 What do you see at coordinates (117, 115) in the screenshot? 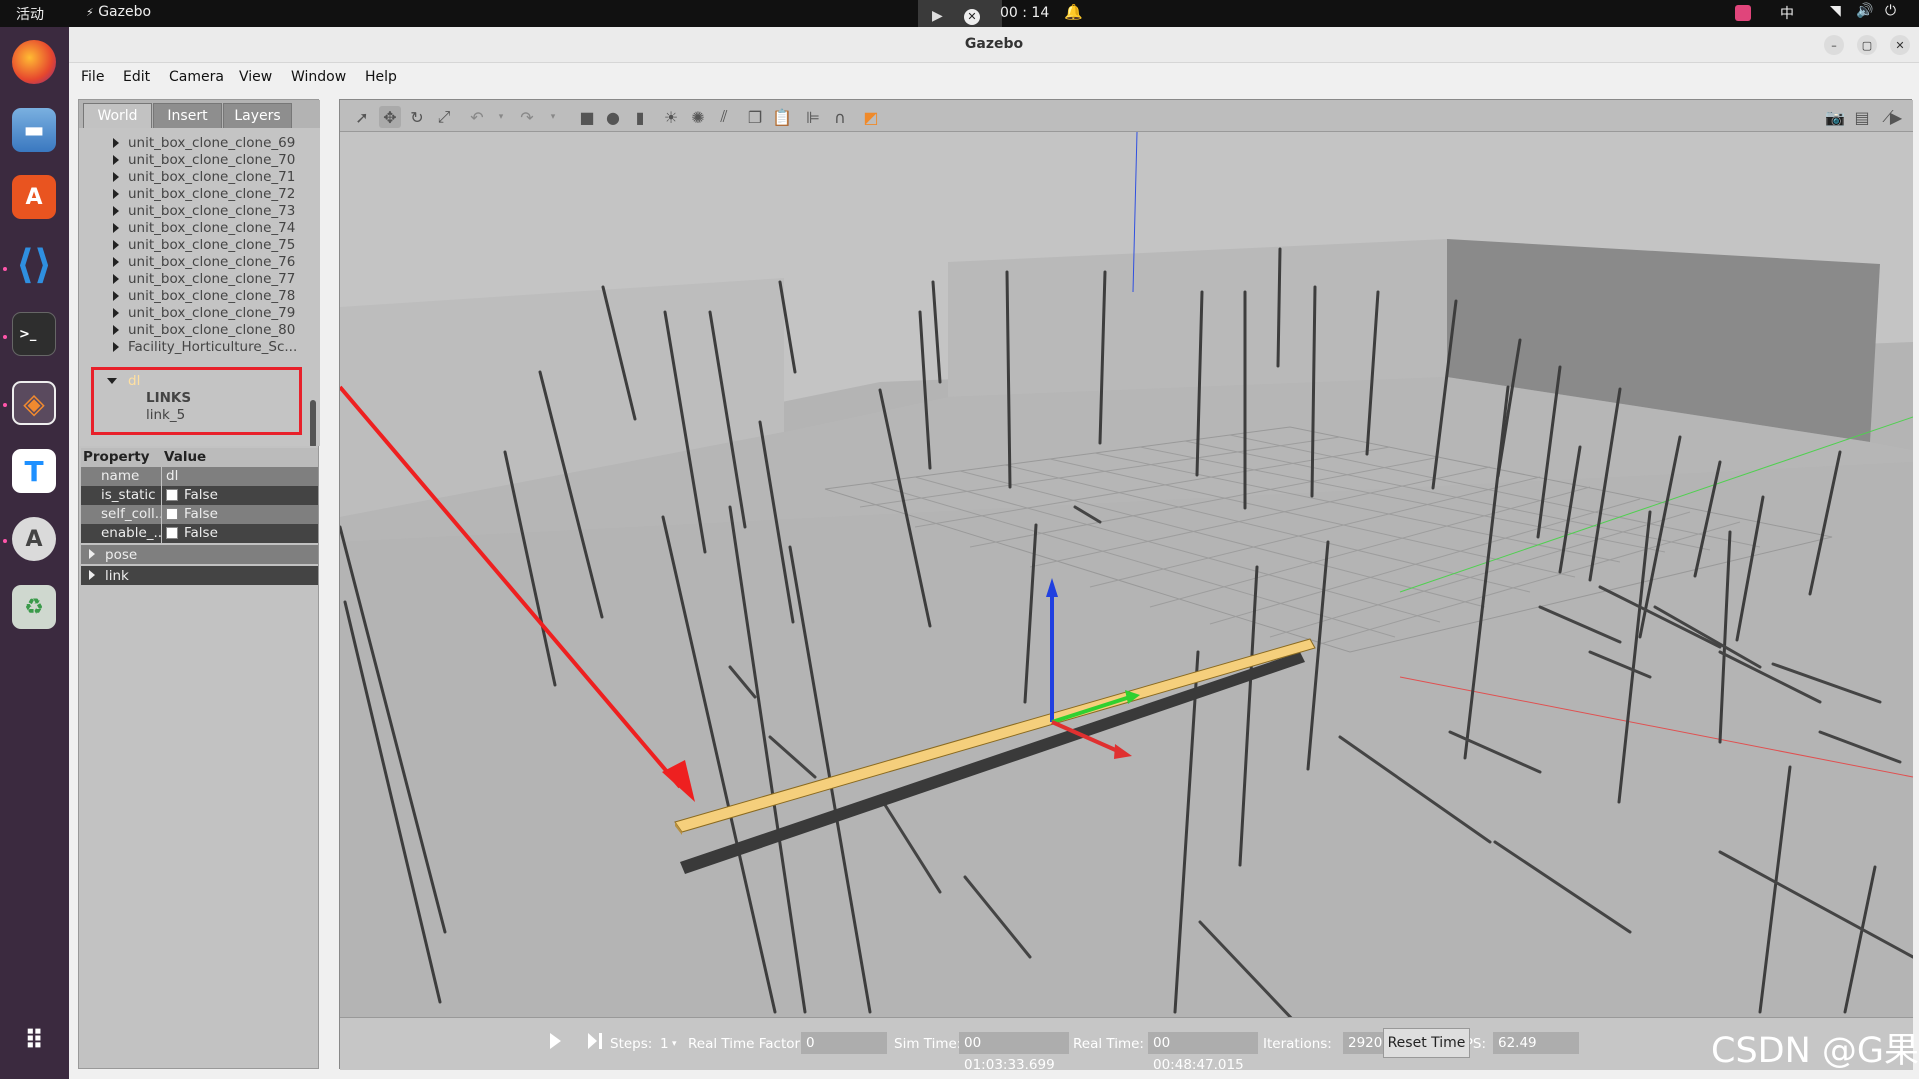
I see `tab-world: World` at bounding box center [117, 115].